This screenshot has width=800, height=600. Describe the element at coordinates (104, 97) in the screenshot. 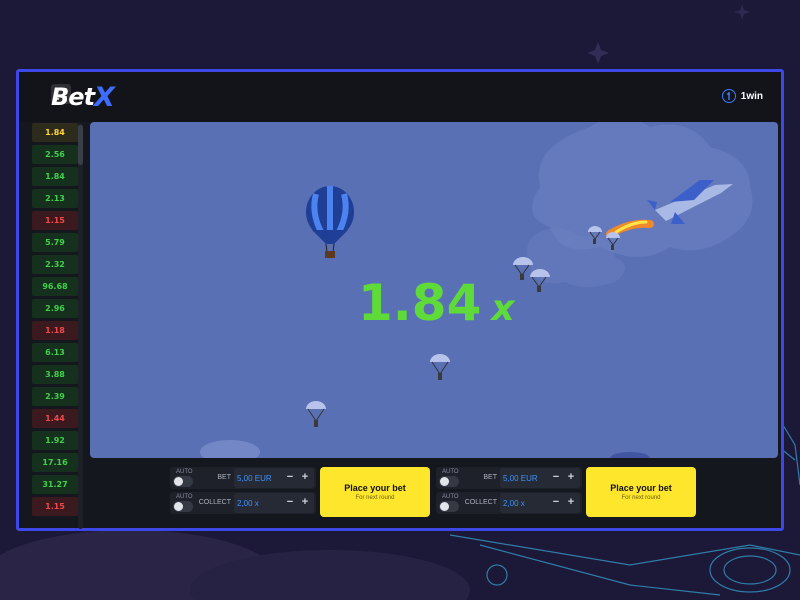

I see `logo-accent: X` at that location.